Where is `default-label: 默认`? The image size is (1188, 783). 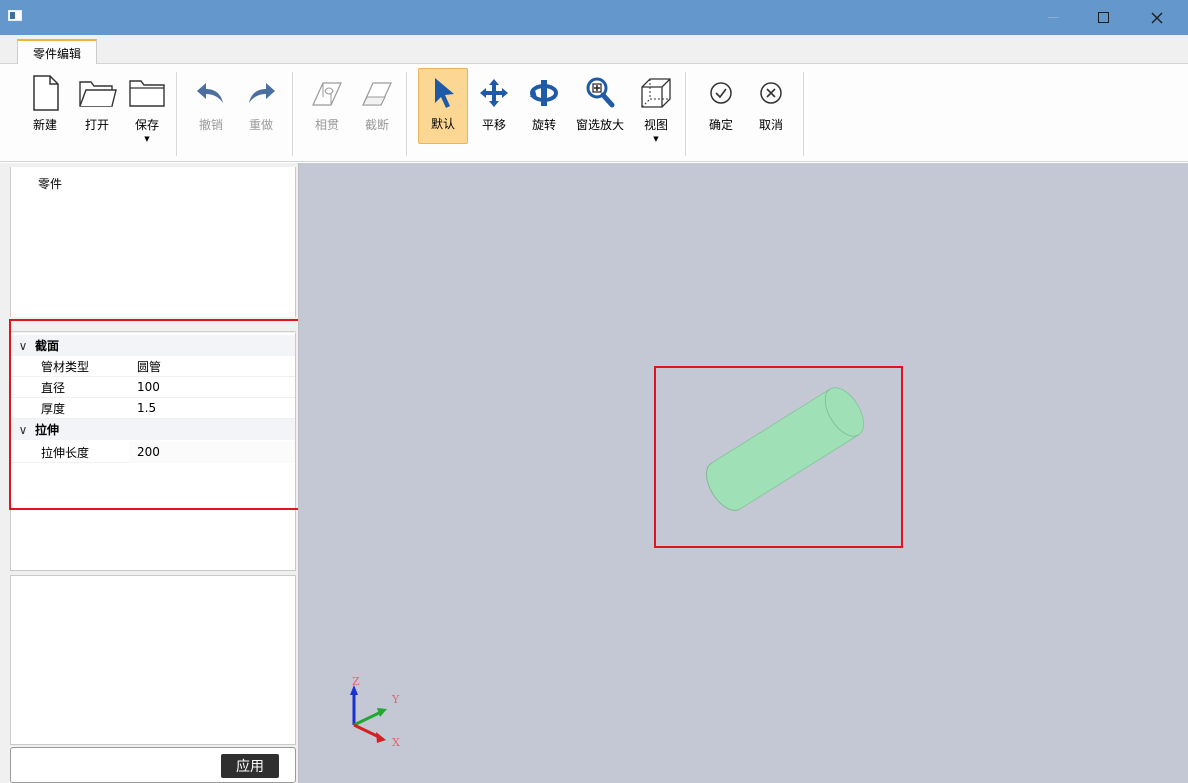
default-label: 默认 is located at coordinates (442, 124).